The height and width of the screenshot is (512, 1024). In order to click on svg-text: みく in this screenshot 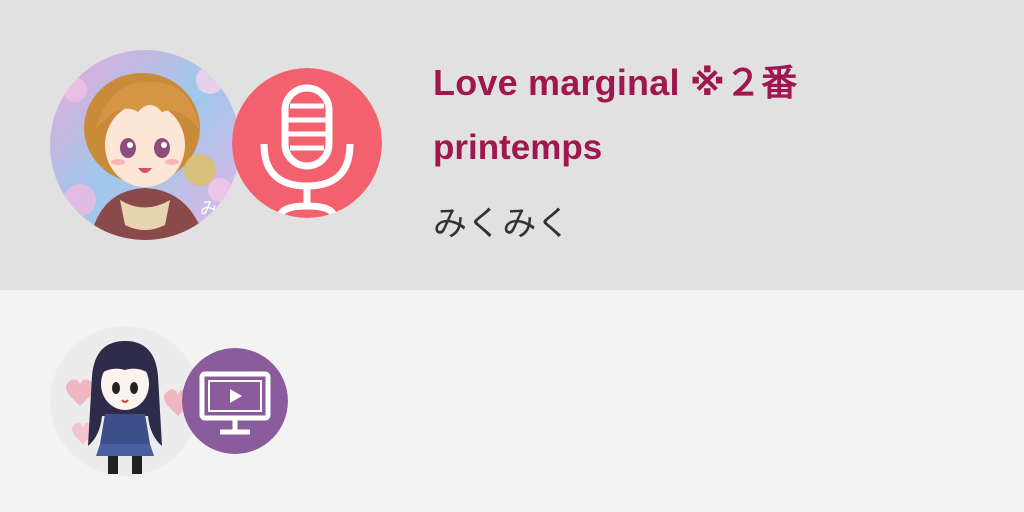, I will do `click(218, 209)`.